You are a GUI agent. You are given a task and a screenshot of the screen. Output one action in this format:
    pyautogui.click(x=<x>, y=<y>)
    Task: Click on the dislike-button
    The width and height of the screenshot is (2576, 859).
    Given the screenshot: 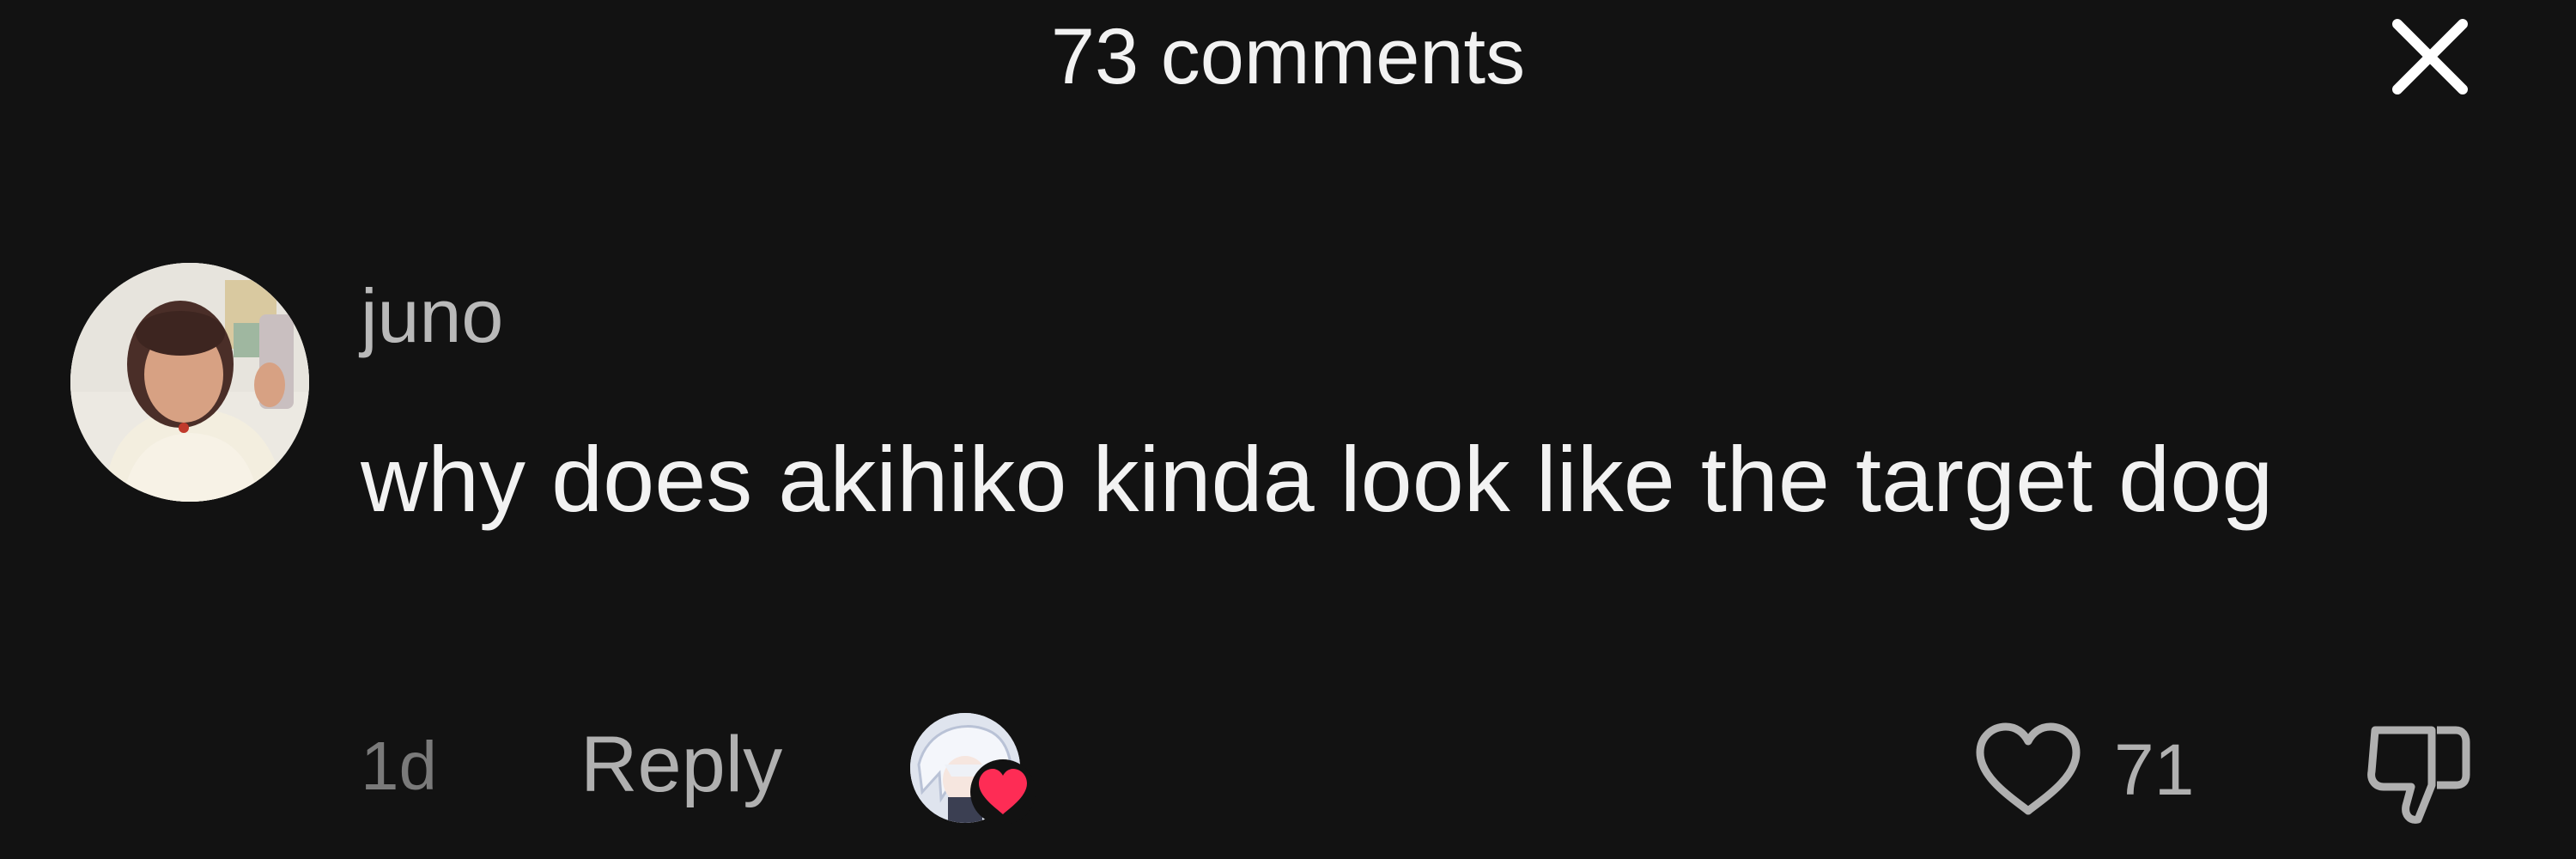 What is the action you would take?
    pyautogui.click(x=2419, y=771)
    